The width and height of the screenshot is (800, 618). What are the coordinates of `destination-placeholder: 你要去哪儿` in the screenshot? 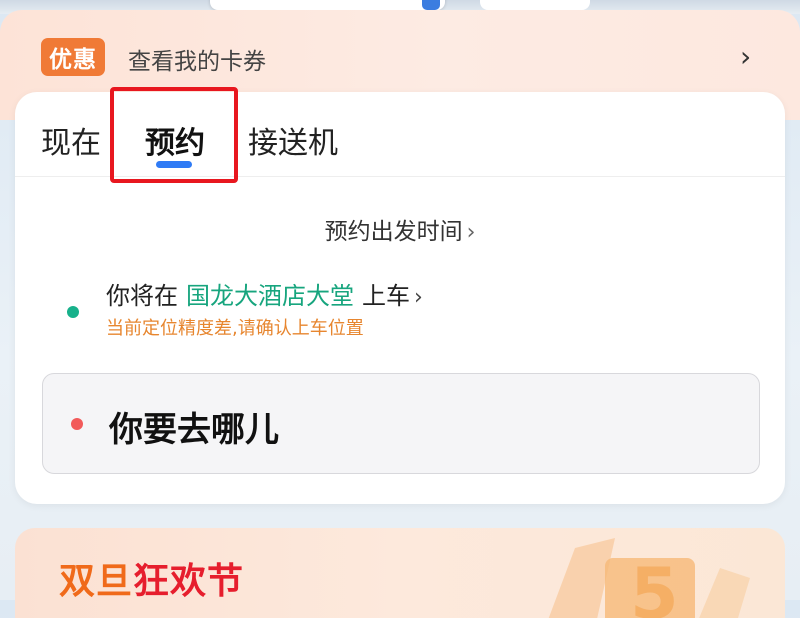 It's located at (194, 430).